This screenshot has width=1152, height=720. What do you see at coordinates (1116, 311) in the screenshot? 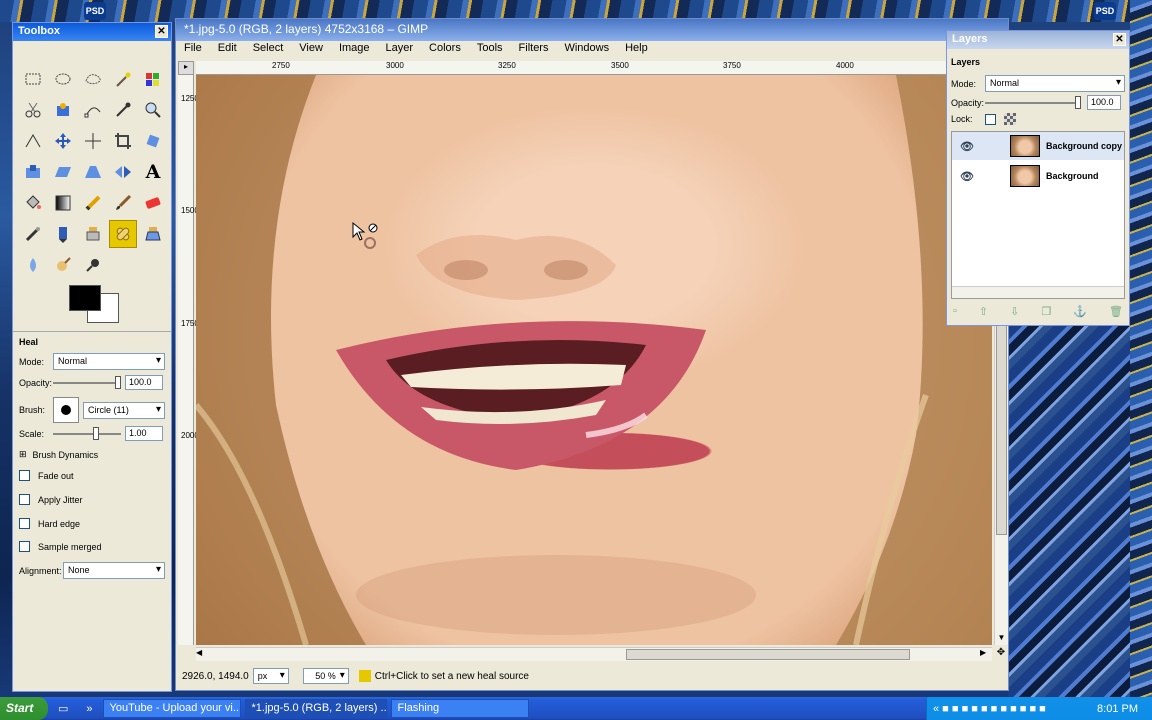
I see `delete-layer-icon: 🗑` at bounding box center [1116, 311].